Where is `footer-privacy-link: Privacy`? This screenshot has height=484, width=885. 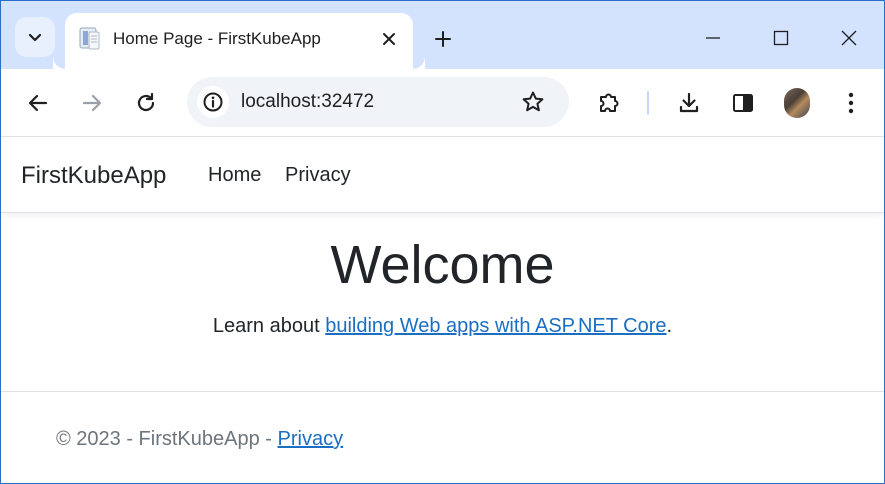
footer-privacy-link: Privacy is located at coordinates (311, 439).